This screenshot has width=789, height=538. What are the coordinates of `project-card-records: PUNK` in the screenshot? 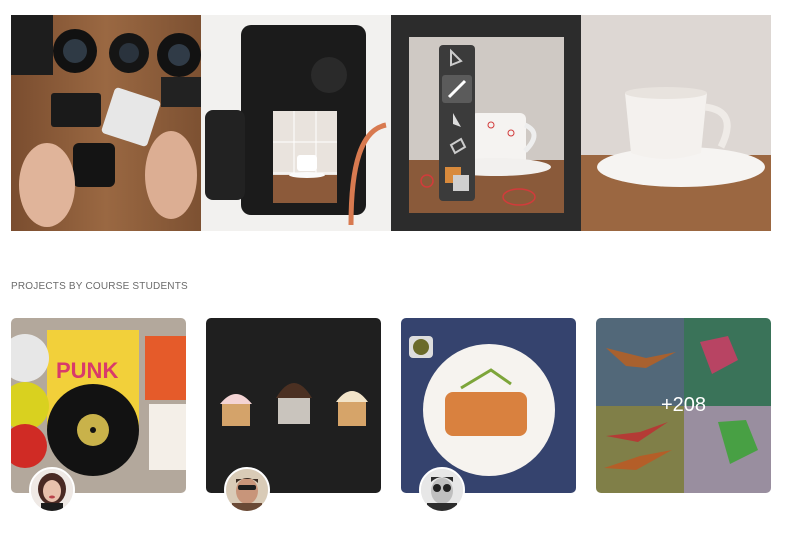 It's located at (98, 405).